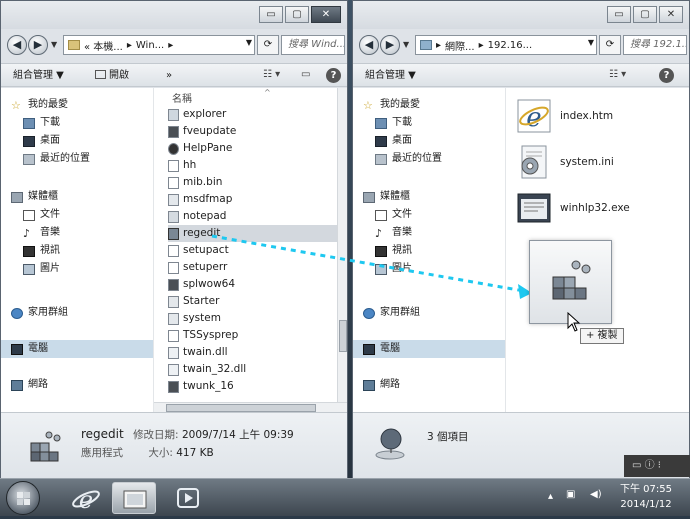 This screenshot has width=690, height=519. What do you see at coordinates (169, 76) in the screenshot?
I see `more-commands-button: »` at bounding box center [169, 76].